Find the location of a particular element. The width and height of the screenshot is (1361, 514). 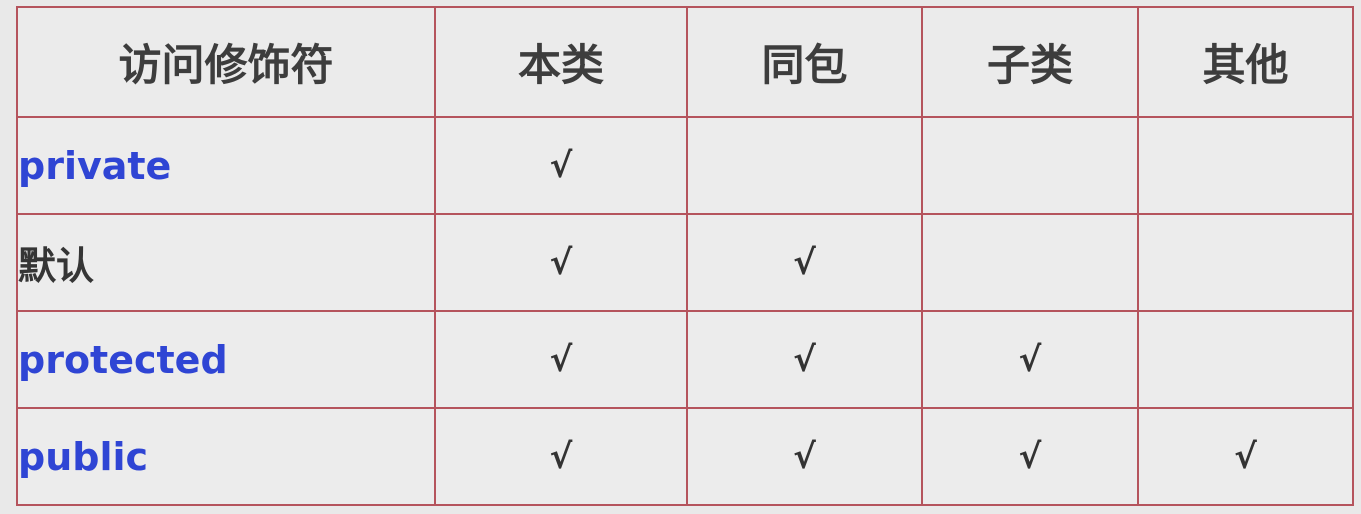

header-access-modifier: 访问修饰符 is located at coordinates (226, 62).